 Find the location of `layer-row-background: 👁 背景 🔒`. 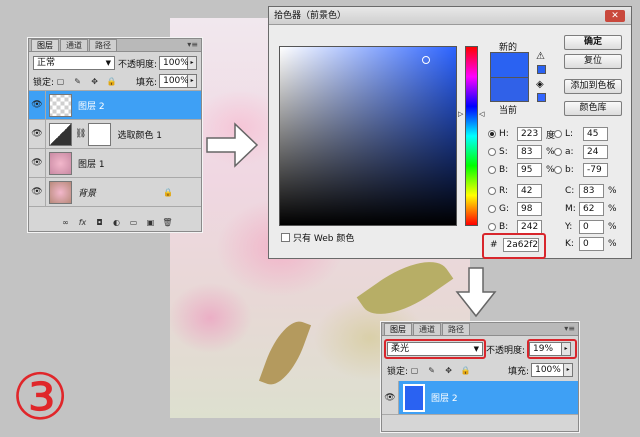

layer-row-background: 👁 背景 🔒 is located at coordinates (115, 192).